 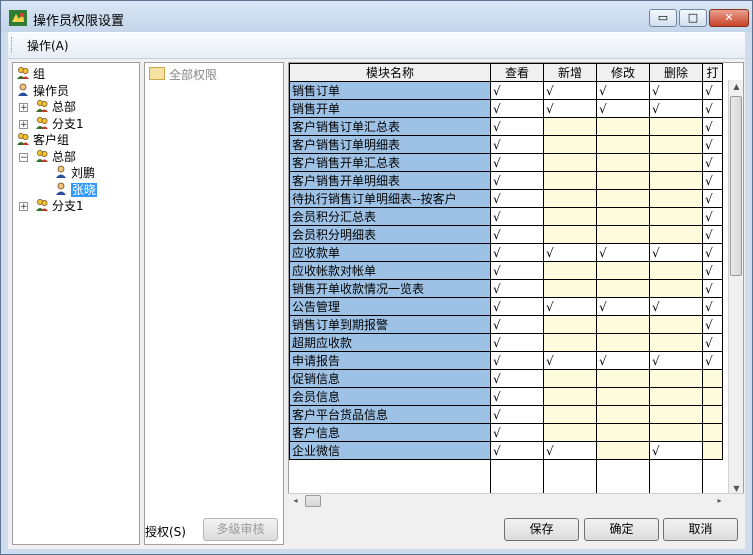 What do you see at coordinates (506, 342) in the screenshot?
I see `table-row: 超期应收款 √ √` at bounding box center [506, 342].